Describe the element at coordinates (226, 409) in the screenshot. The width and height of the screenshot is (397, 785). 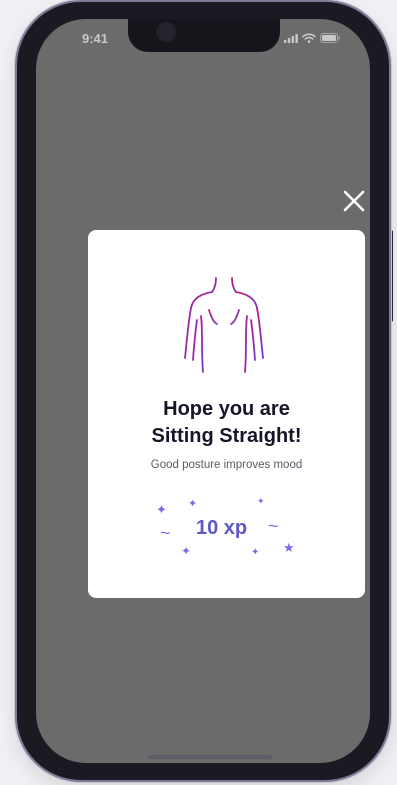
I see `modal-title-line-1: Hope you are` at that location.